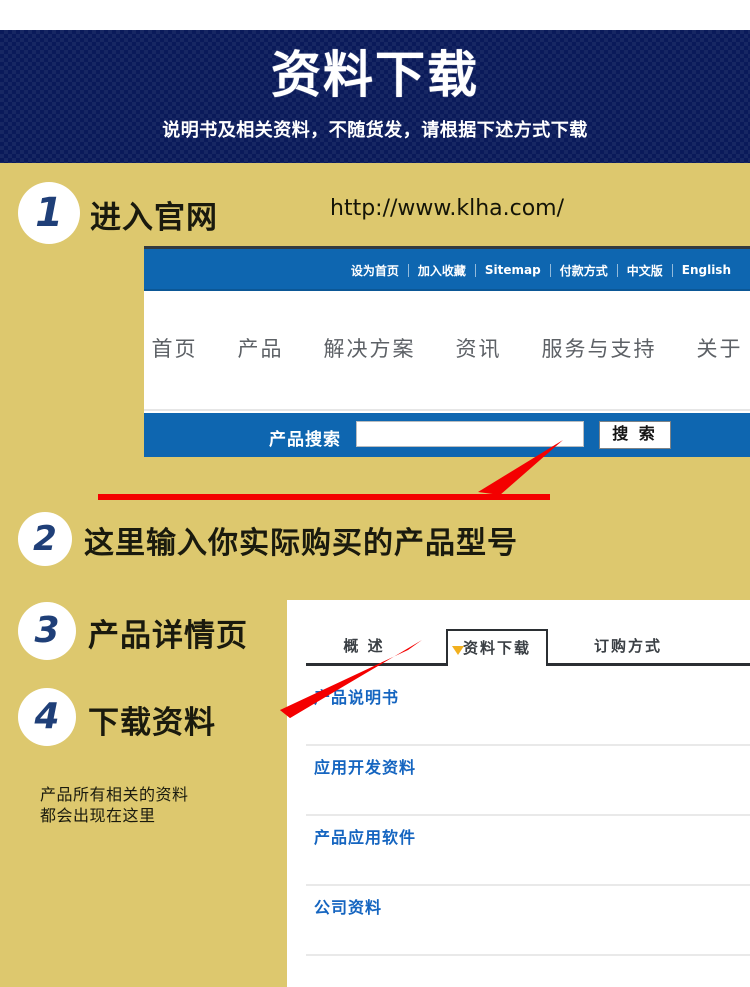  What do you see at coordinates (584, 270) in the screenshot?
I see `utility-link-payment: 付款方式` at bounding box center [584, 270].